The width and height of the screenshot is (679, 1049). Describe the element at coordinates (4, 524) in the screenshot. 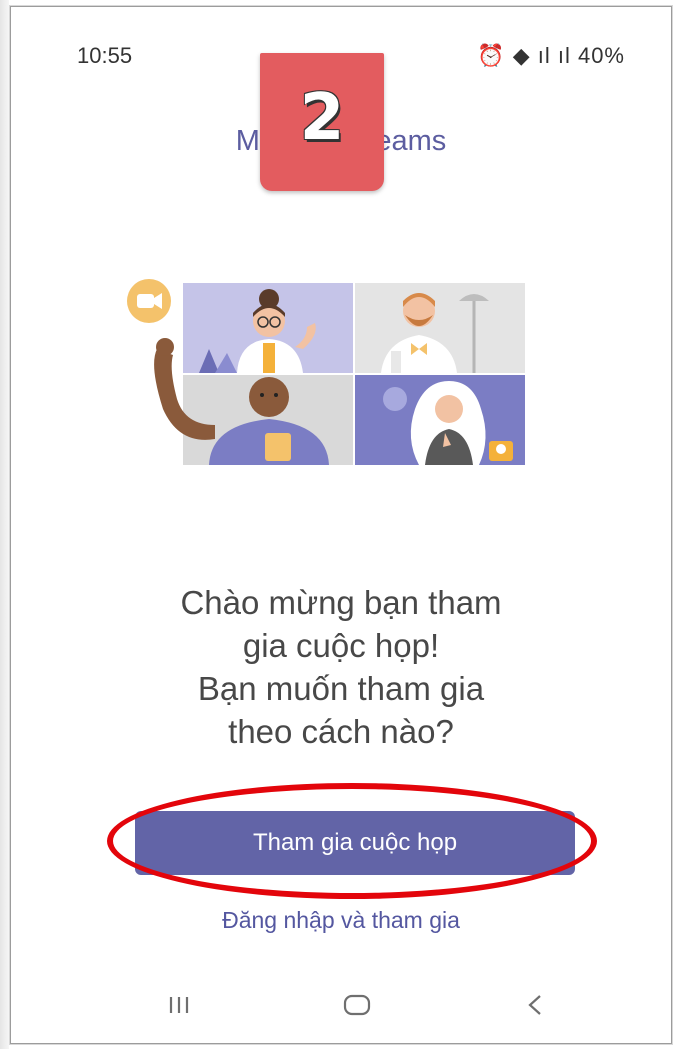

I see `screenshot-edge-shadow` at that location.